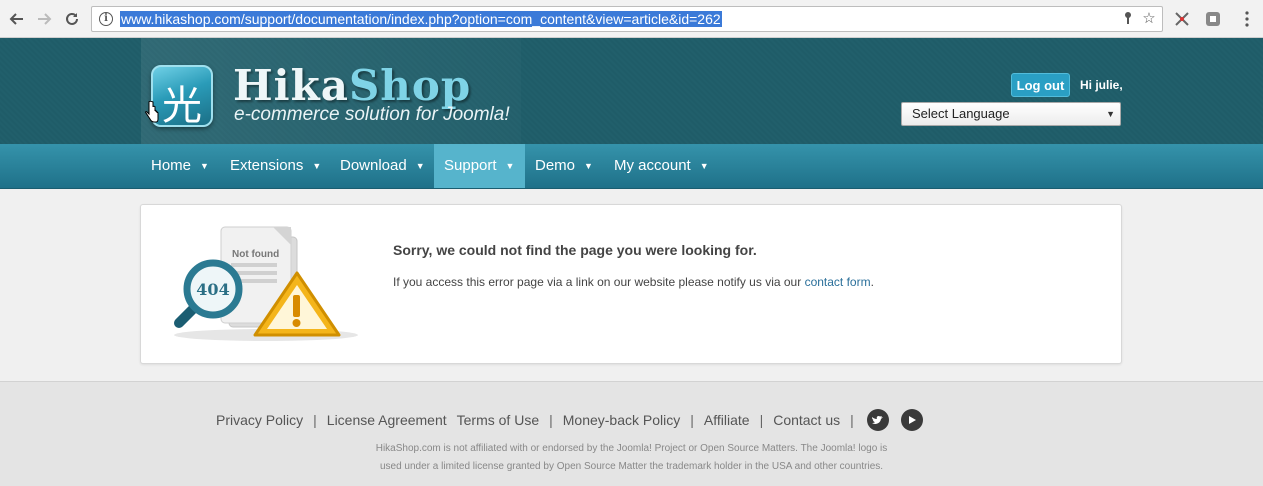 The width and height of the screenshot is (1263, 486). What do you see at coordinates (387, 420) in the screenshot?
I see `footer-link-license-agreement: License Agreement` at bounding box center [387, 420].